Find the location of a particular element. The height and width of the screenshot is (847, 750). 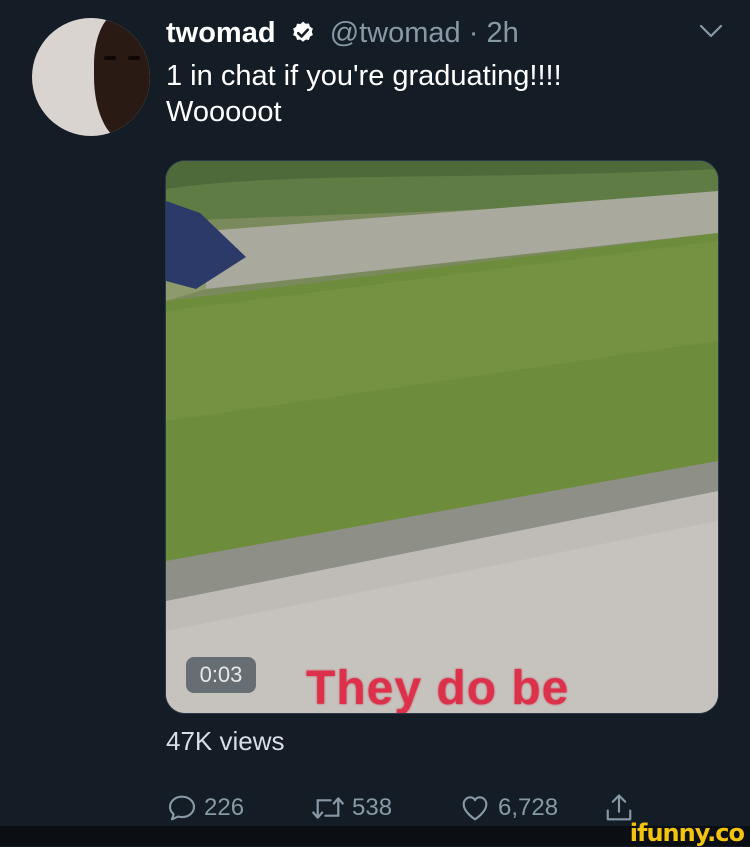

timestamp: 2h is located at coordinates (502, 33).